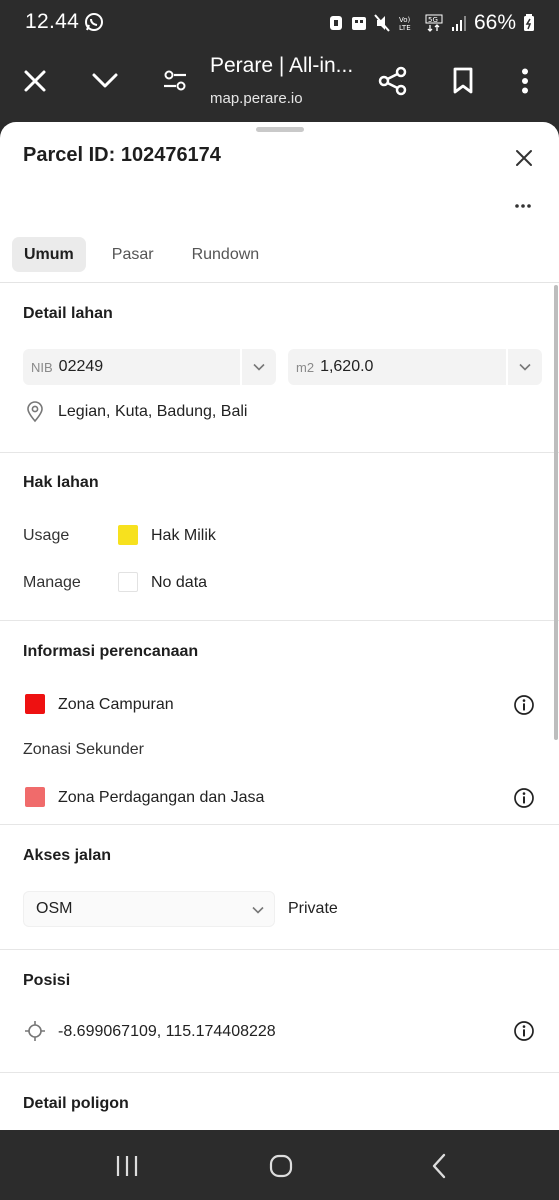 This screenshot has height=1200, width=559. What do you see at coordinates (279, 887) in the screenshot?
I see `section-akses-jalan: Akses jalan OSM Private` at bounding box center [279, 887].